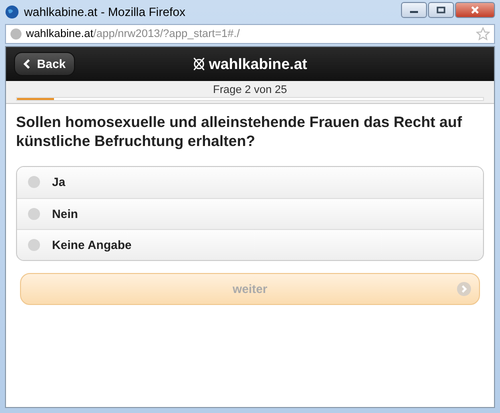 This screenshot has height=413, width=500. I want to click on ballot-icon, so click(198, 64).